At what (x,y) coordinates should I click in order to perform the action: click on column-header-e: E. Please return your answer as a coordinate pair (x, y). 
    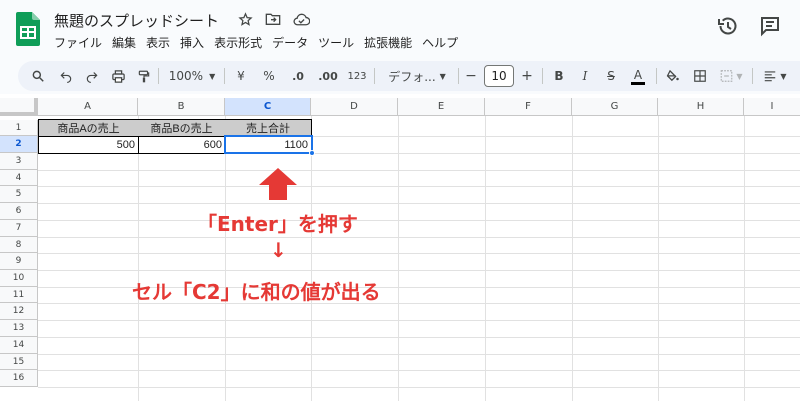
    Looking at the image, I should click on (441, 107).